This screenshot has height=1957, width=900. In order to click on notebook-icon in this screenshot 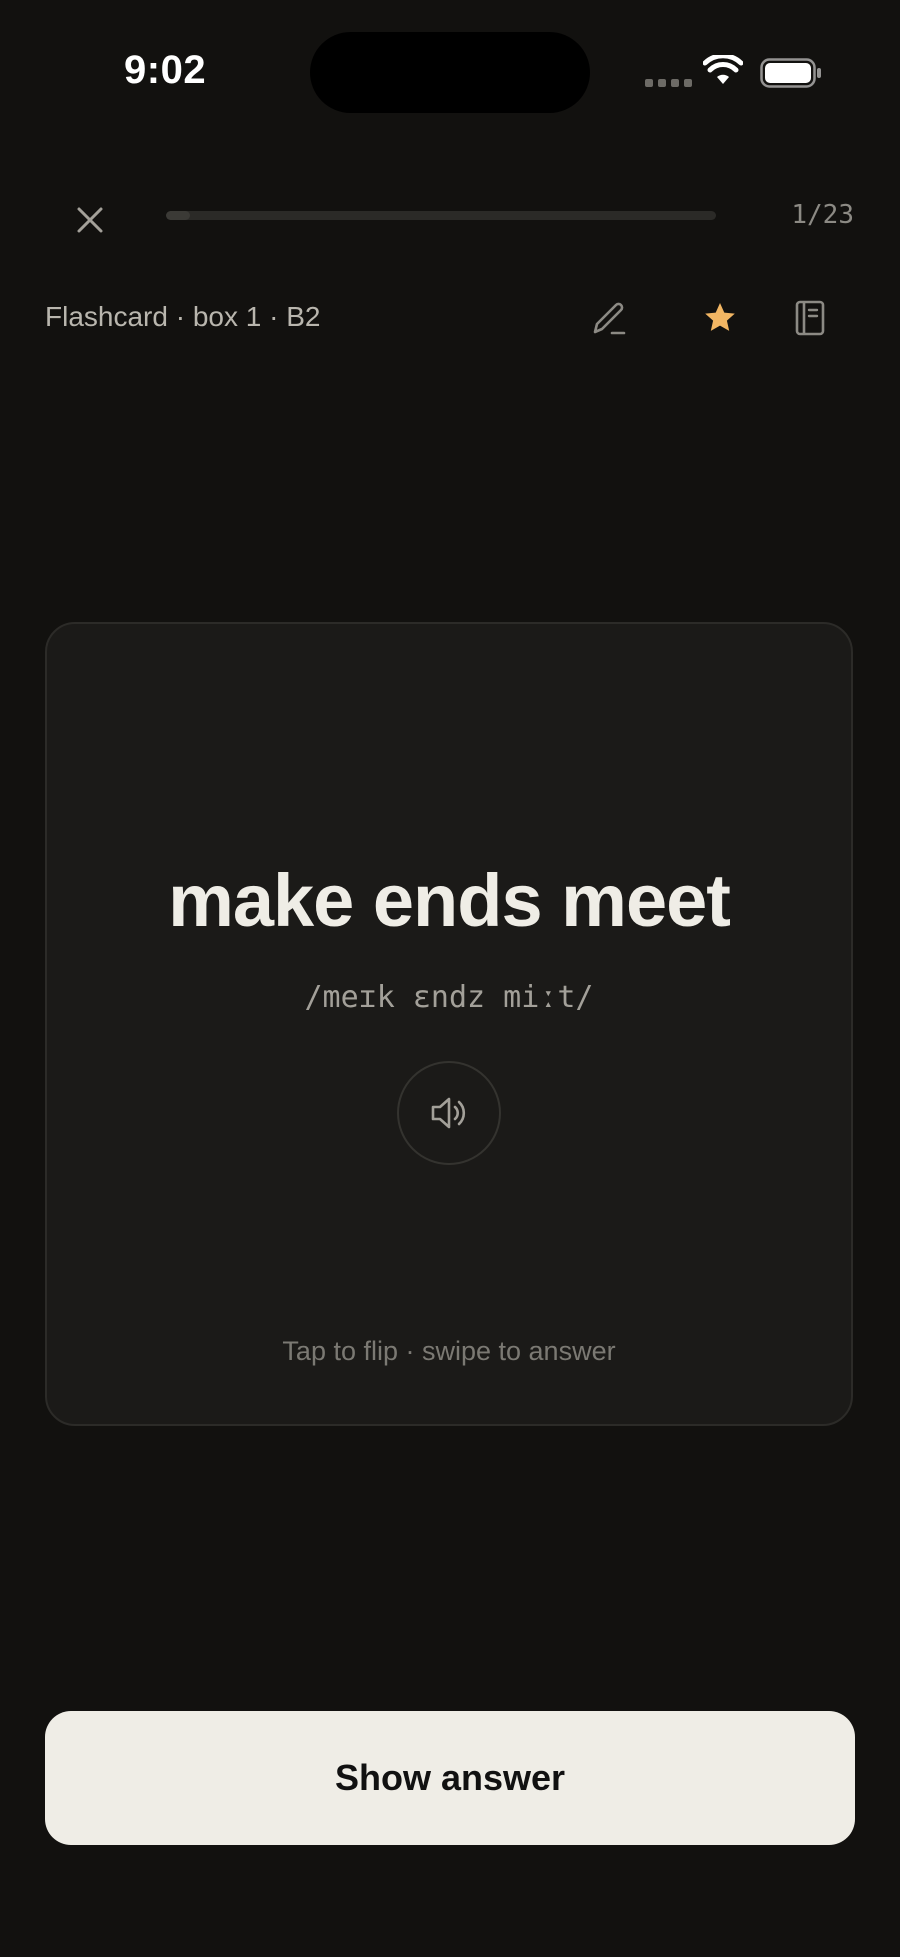, I will do `click(810, 318)`.